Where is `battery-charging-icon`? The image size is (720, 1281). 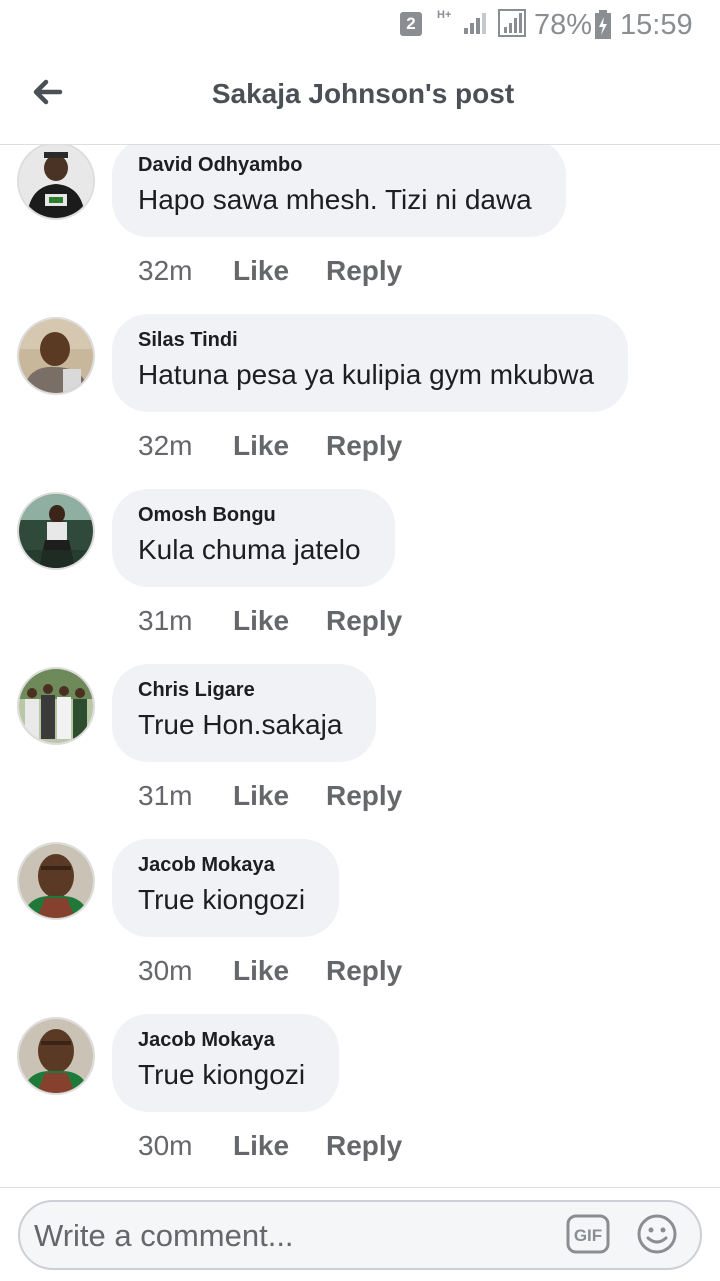 battery-charging-icon is located at coordinates (603, 24).